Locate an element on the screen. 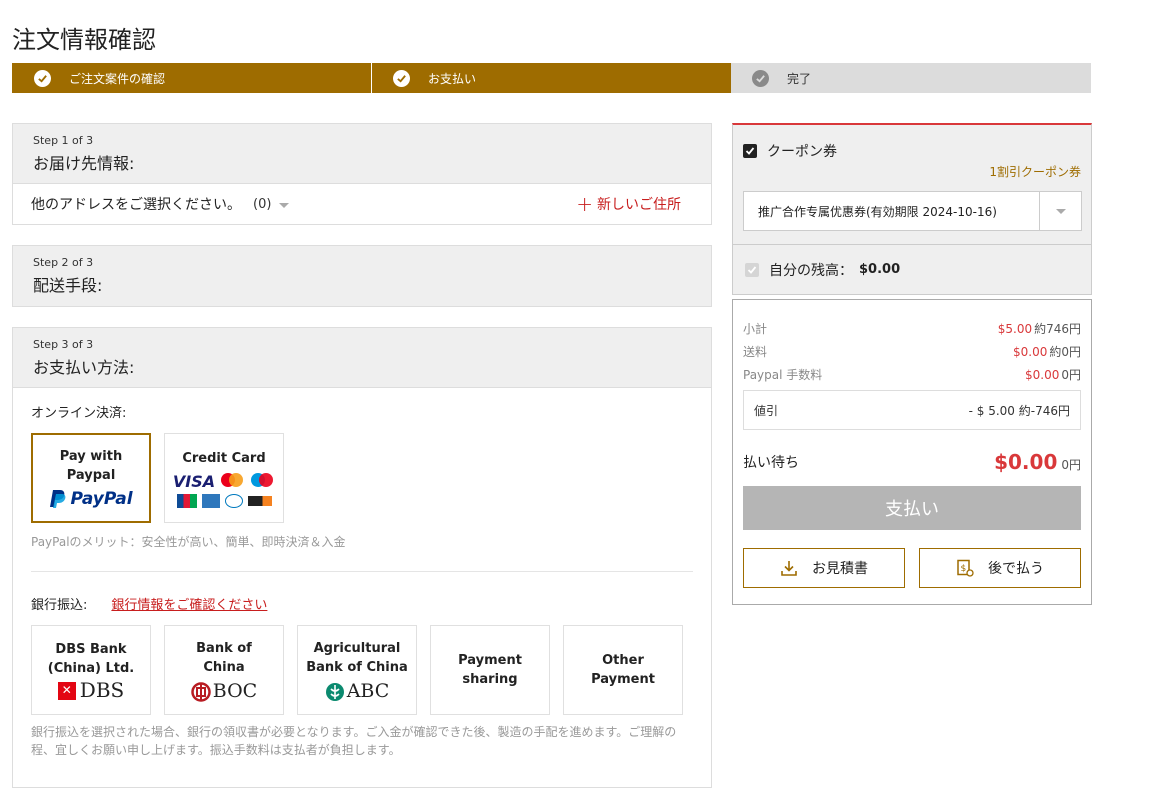 This screenshot has width=1170, height=793. option-label: Payment sharing is located at coordinates (490, 670).